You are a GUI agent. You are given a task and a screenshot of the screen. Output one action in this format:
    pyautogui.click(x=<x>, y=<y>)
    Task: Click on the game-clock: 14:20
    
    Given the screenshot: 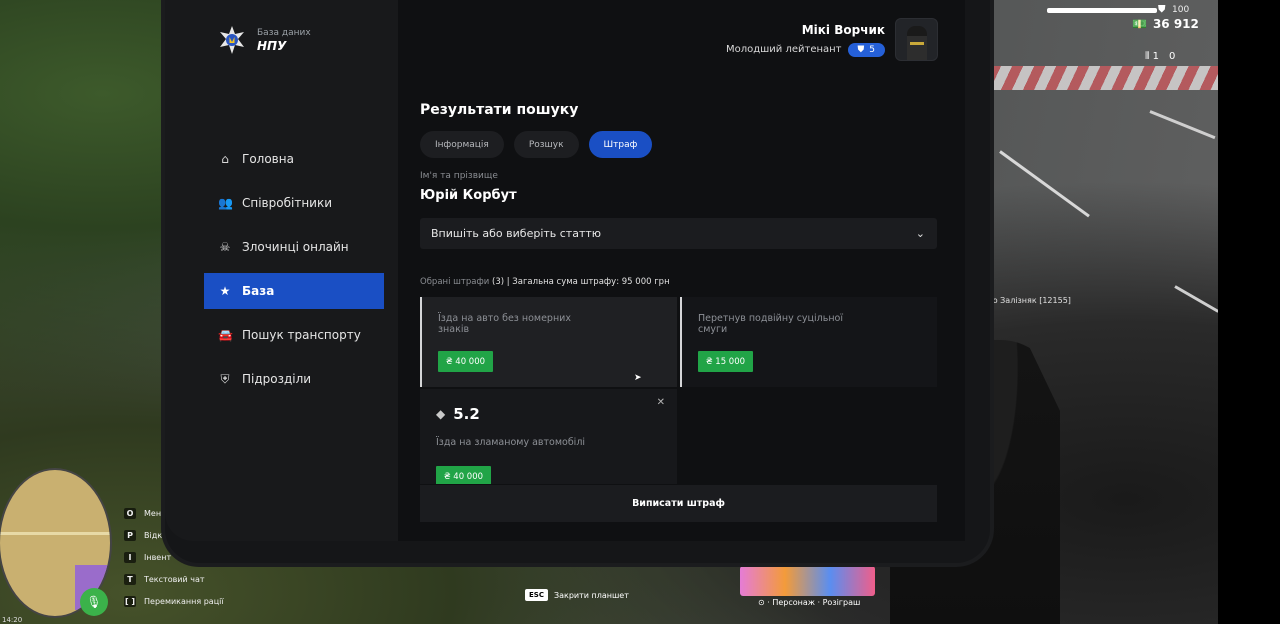 What is the action you would take?
    pyautogui.click(x=12, y=620)
    